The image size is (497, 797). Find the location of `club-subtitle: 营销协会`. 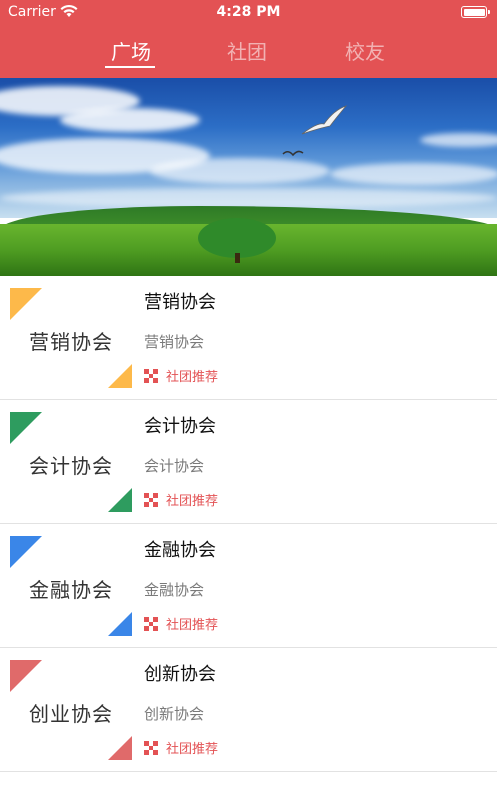

club-subtitle: 营销协会 is located at coordinates (174, 342).